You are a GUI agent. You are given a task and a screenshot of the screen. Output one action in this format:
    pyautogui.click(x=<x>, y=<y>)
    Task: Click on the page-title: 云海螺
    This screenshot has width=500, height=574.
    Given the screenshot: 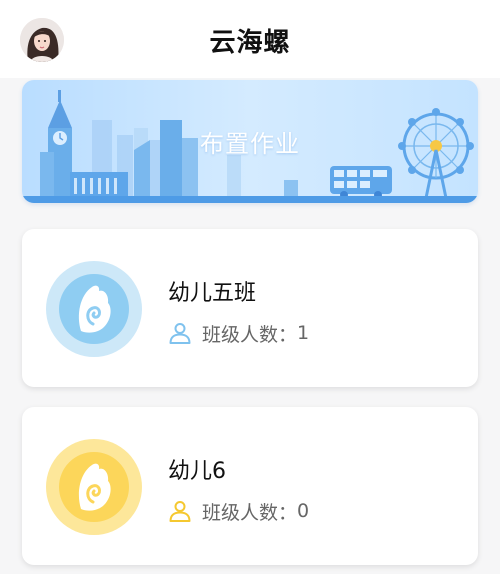 What is the action you would take?
    pyautogui.click(x=250, y=43)
    